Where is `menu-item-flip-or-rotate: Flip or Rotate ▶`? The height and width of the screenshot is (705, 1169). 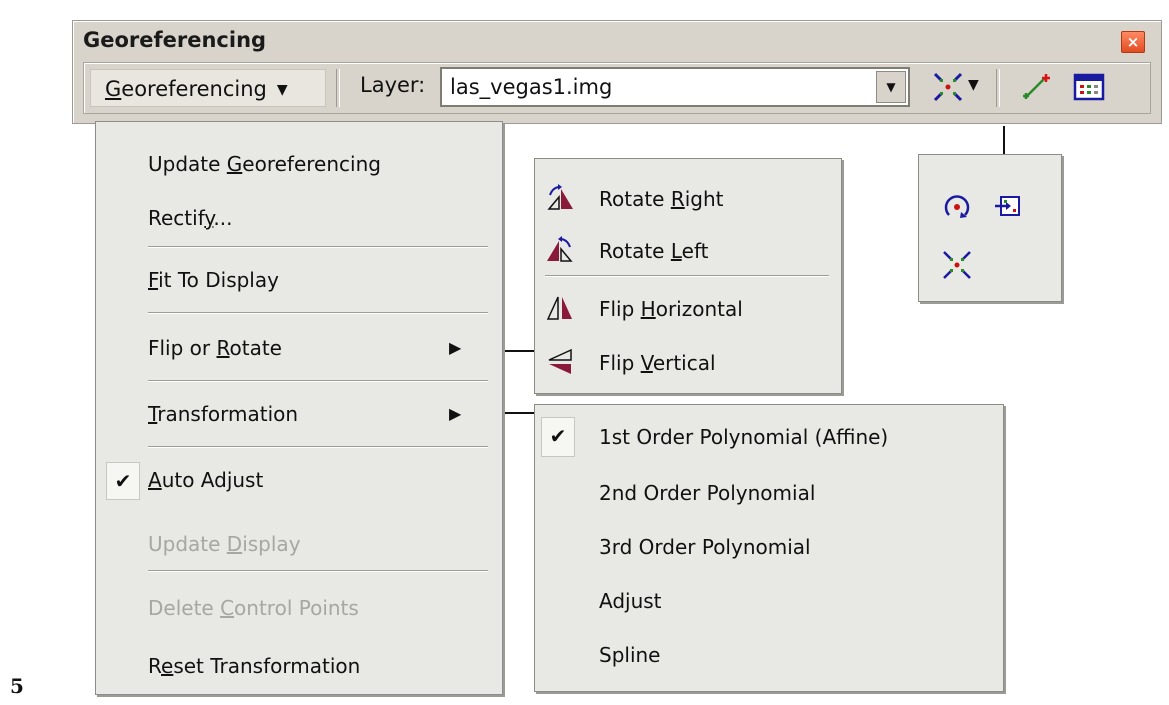 menu-item-flip-or-rotate: Flip or Rotate ▶ is located at coordinates (299, 350).